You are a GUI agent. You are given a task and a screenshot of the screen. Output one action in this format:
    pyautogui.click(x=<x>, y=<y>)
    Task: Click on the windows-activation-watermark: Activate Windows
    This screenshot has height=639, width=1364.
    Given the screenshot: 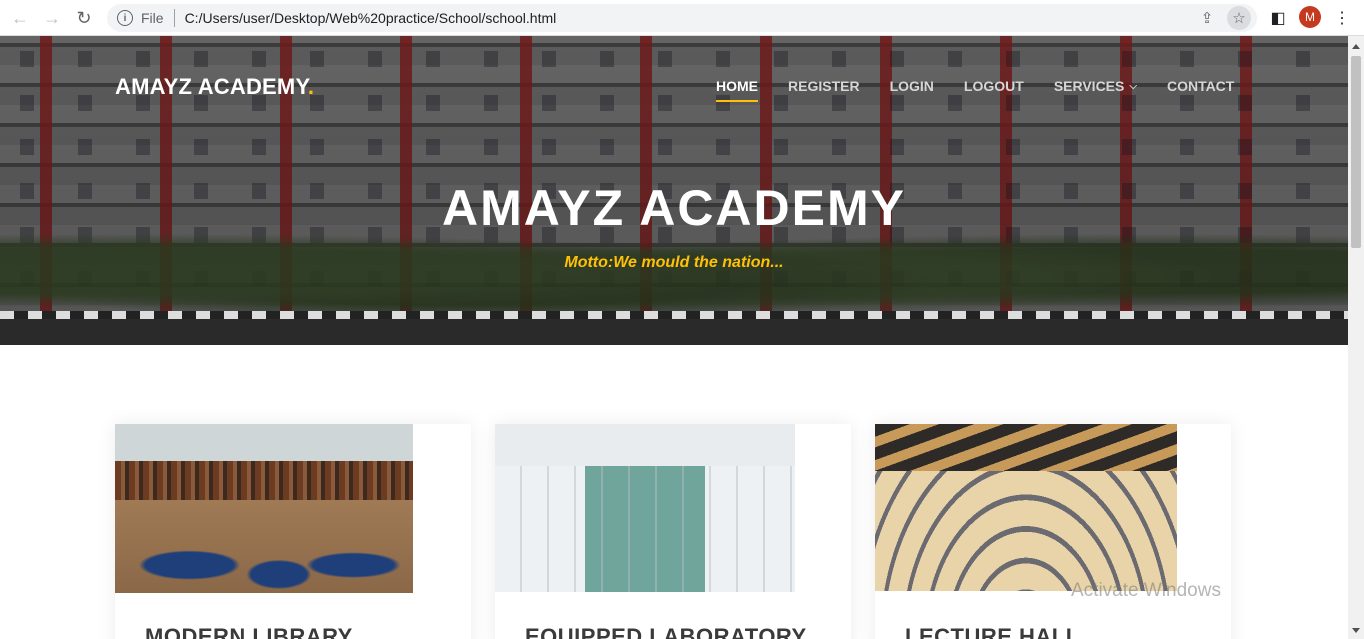 What is the action you would take?
    pyautogui.click(x=1146, y=590)
    